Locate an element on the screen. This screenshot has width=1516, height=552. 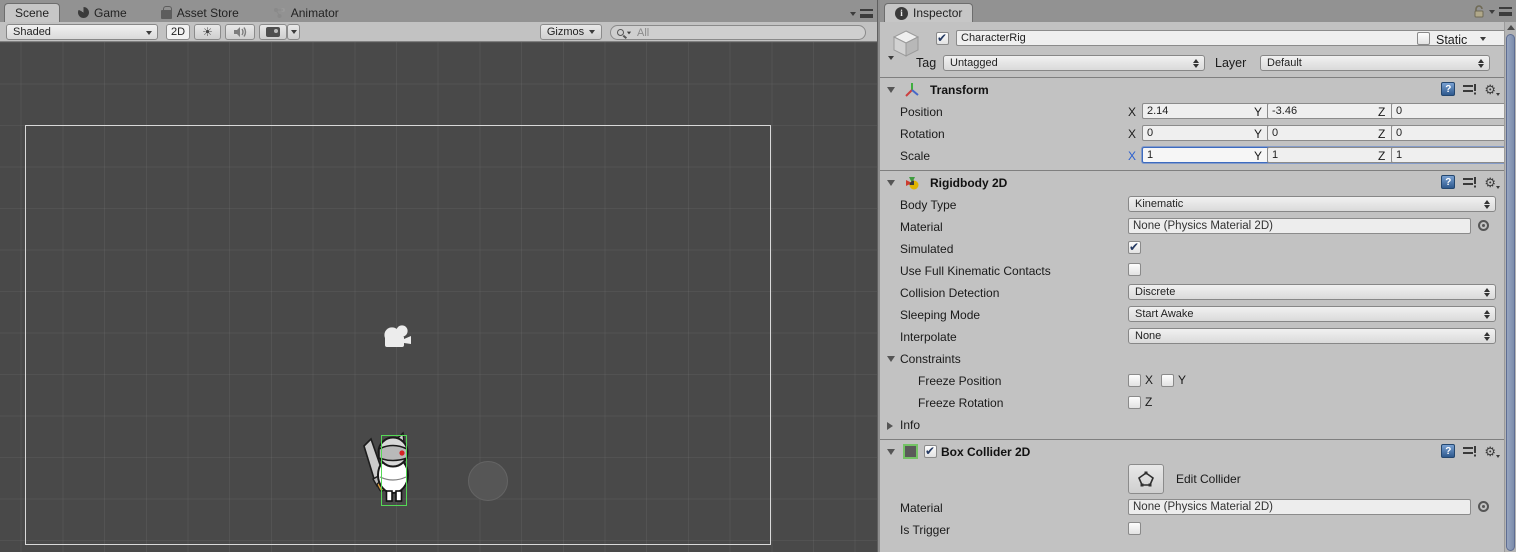
is-trigger-checkbox is located at coordinates (1134, 528).